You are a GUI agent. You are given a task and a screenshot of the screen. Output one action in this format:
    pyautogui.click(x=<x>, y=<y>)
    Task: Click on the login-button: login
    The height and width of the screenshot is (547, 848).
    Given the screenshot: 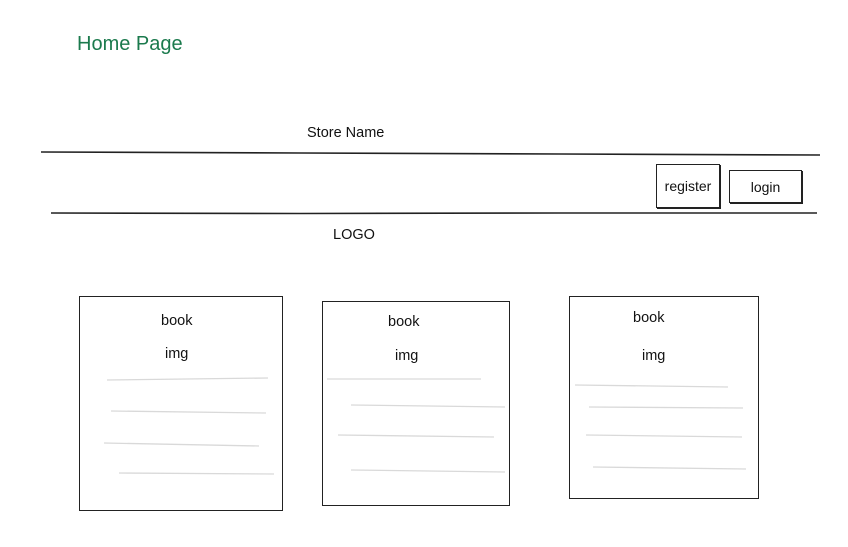 What is the action you would take?
    pyautogui.click(x=765, y=186)
    